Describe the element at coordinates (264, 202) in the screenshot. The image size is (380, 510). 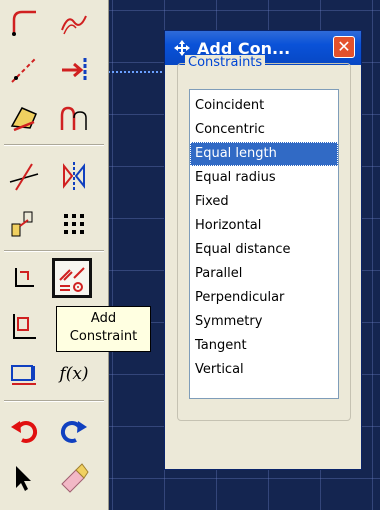
I see `constraint-option: Fixed` at that location.